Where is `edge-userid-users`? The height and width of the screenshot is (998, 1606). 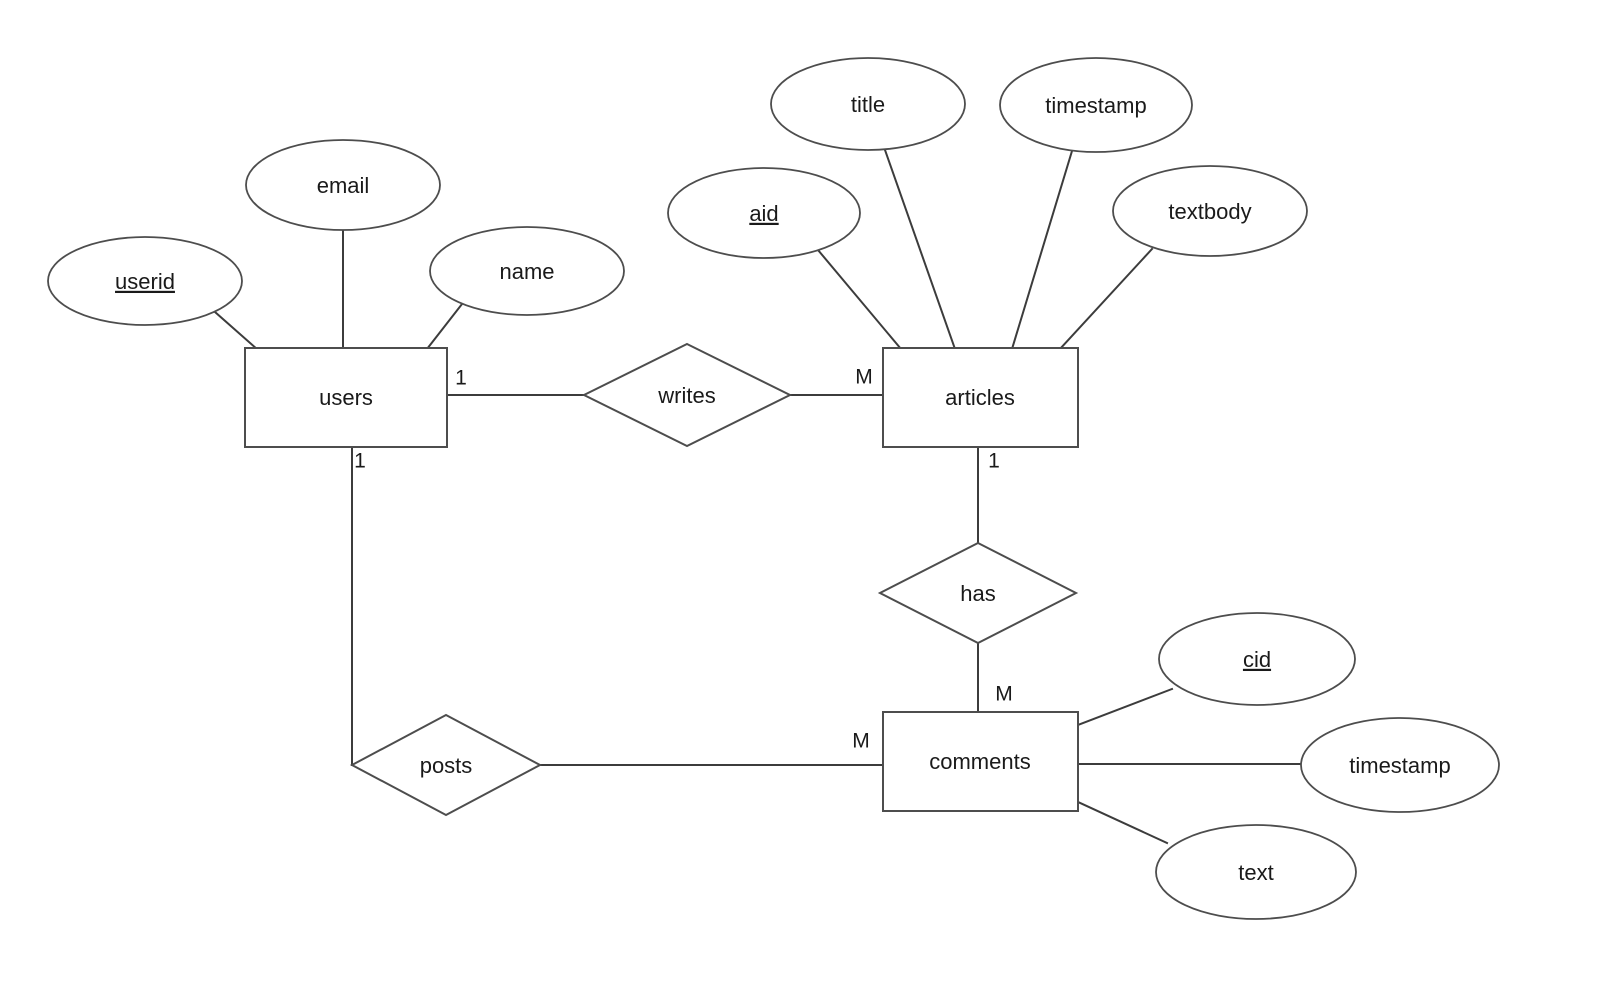 edge-userid-users is located at coordinates (236, 331).